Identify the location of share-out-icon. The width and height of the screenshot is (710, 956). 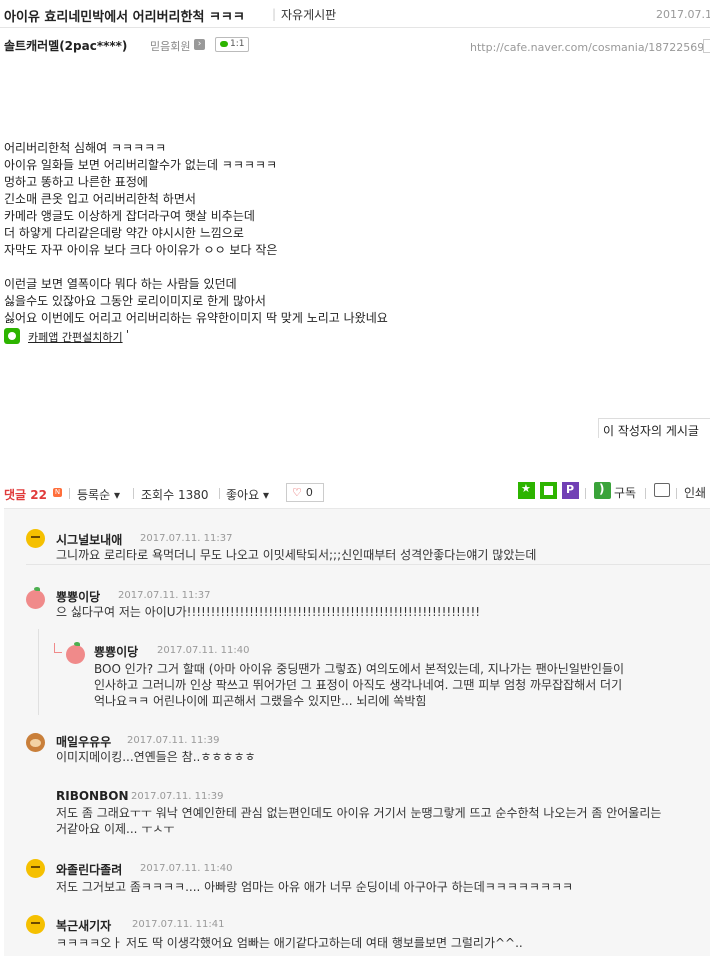
(662, 490).